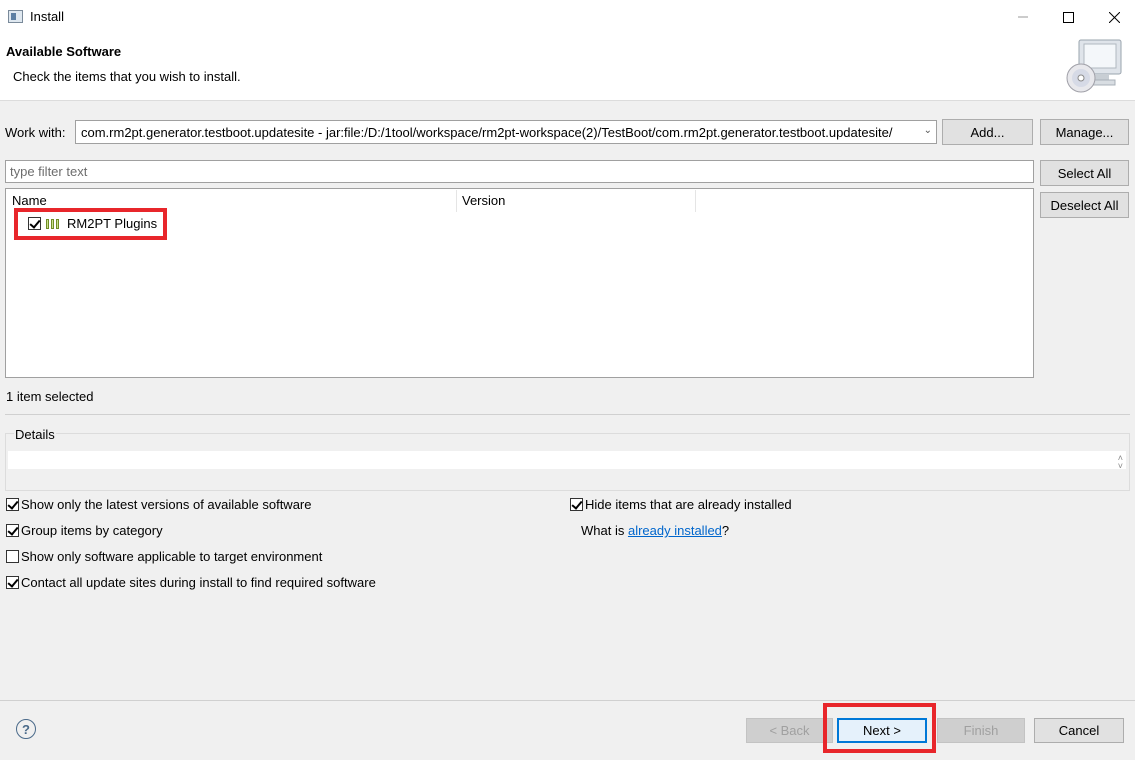 This screenshot has height=760, width=1138. I want to click on filter-input, so click(519, 171).